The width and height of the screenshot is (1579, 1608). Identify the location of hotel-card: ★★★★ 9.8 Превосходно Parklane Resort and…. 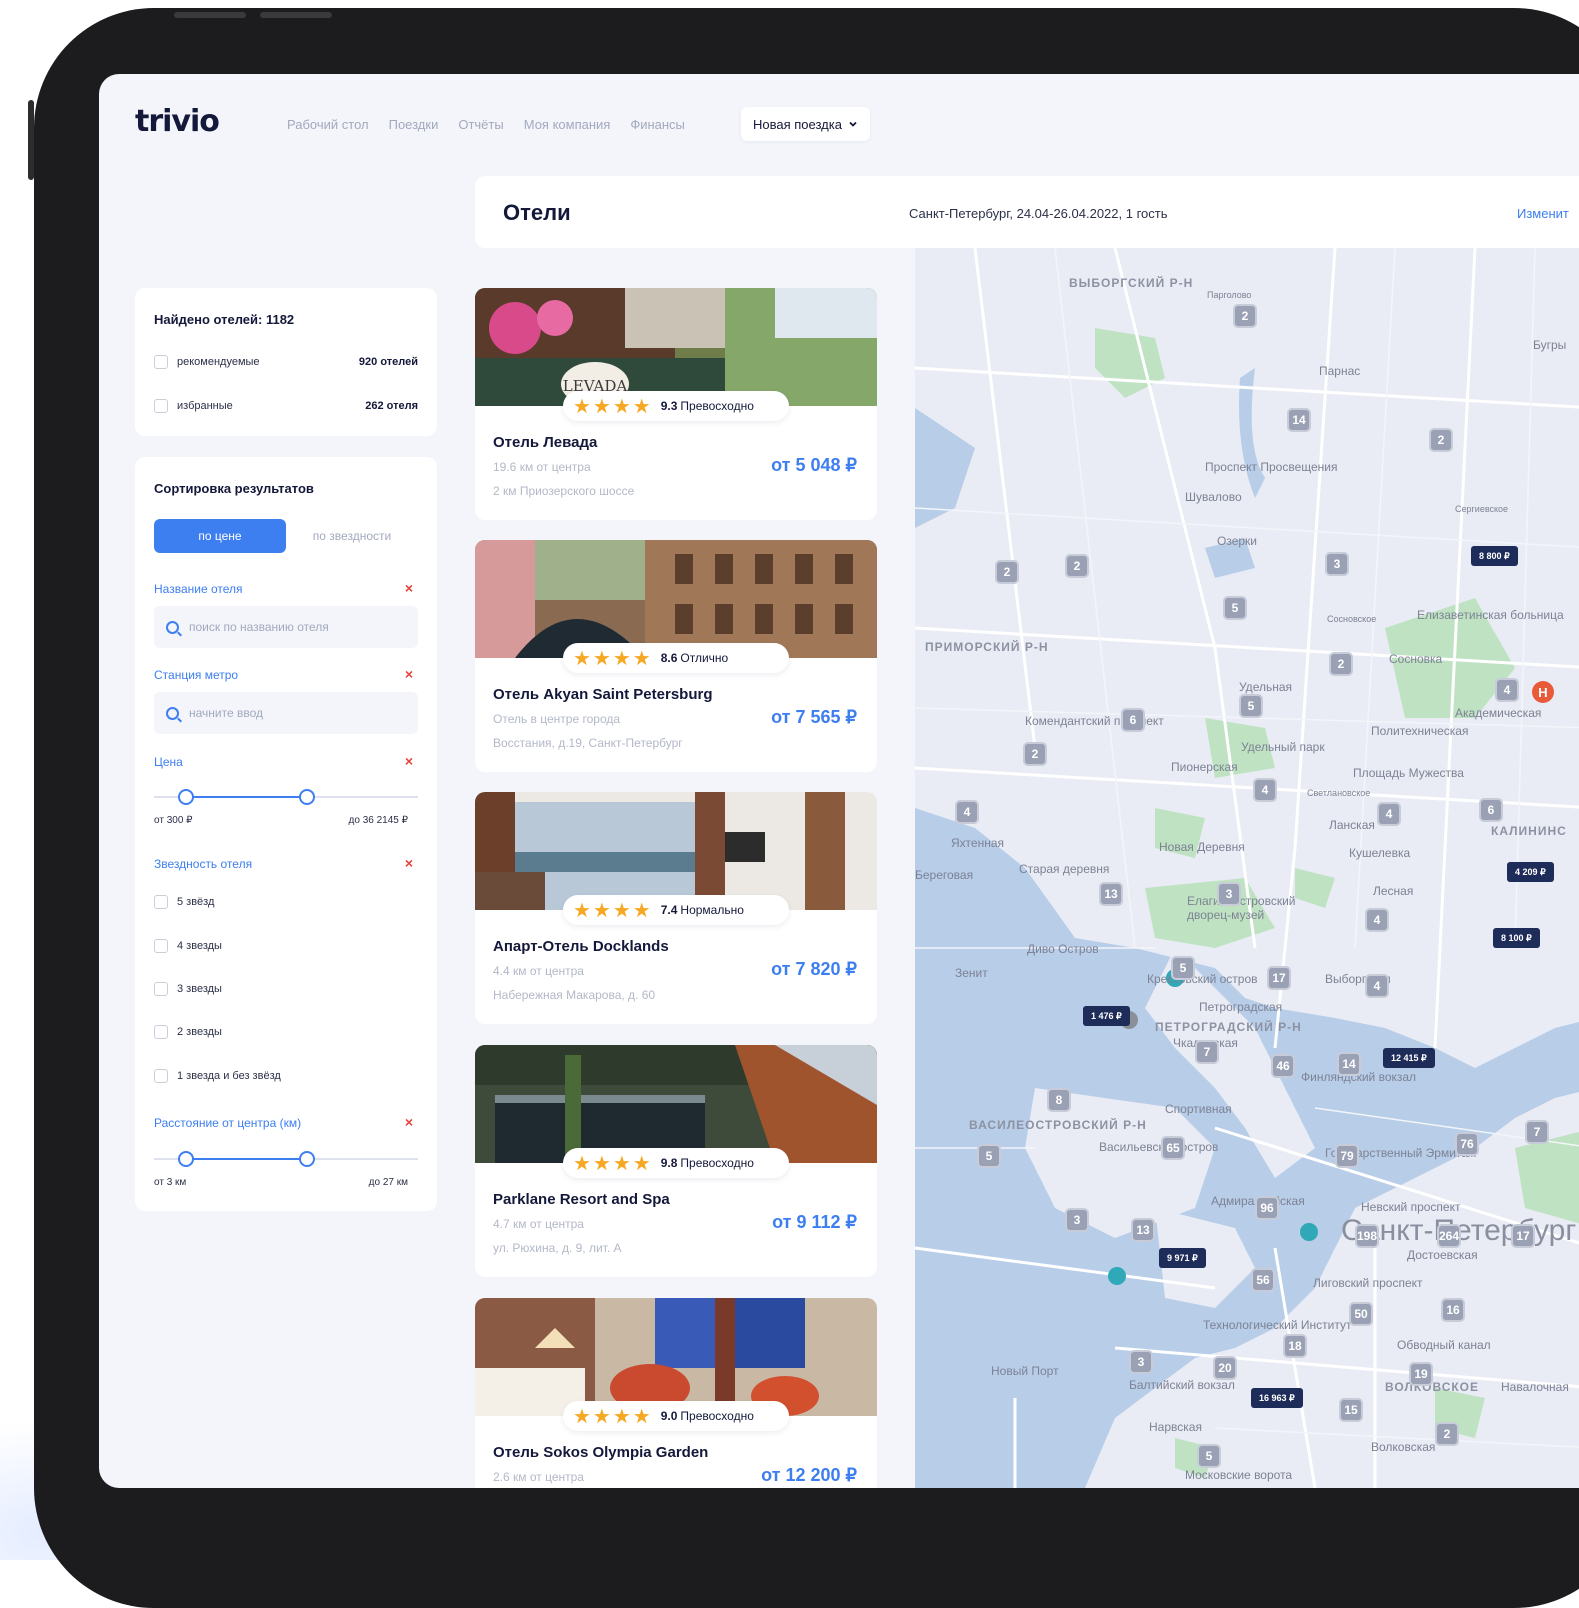
(676, 1161).